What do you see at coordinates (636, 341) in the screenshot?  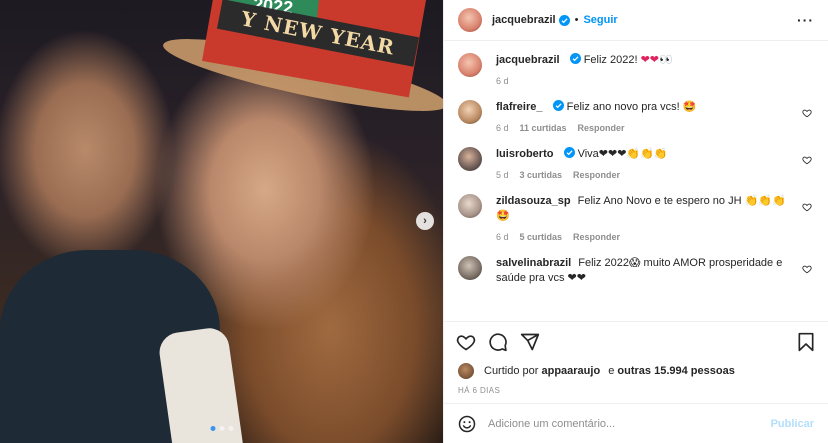 I see `post-actions-bar` at bounding box center [636, 341].